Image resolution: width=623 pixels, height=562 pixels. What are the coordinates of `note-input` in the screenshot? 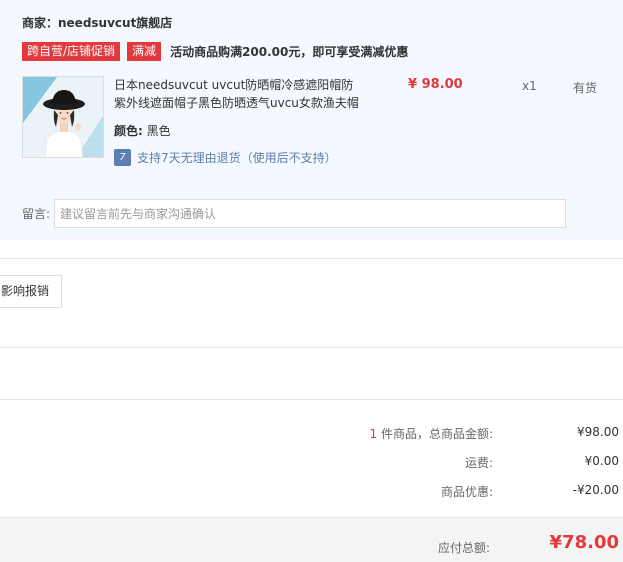 It's located at (310, 213).